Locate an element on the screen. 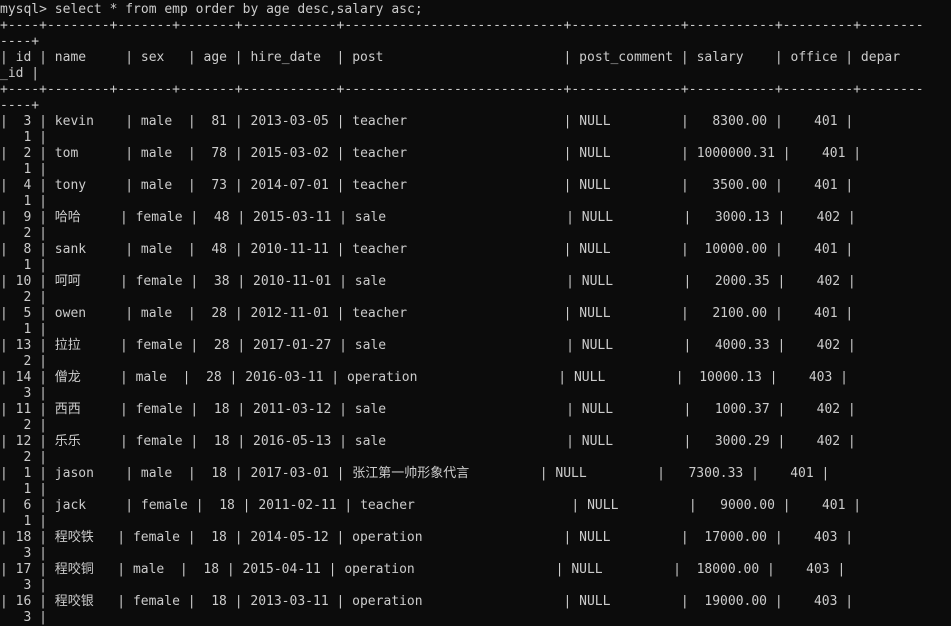  cell-name: 程咬铁 is located at coordinates (74, 537).